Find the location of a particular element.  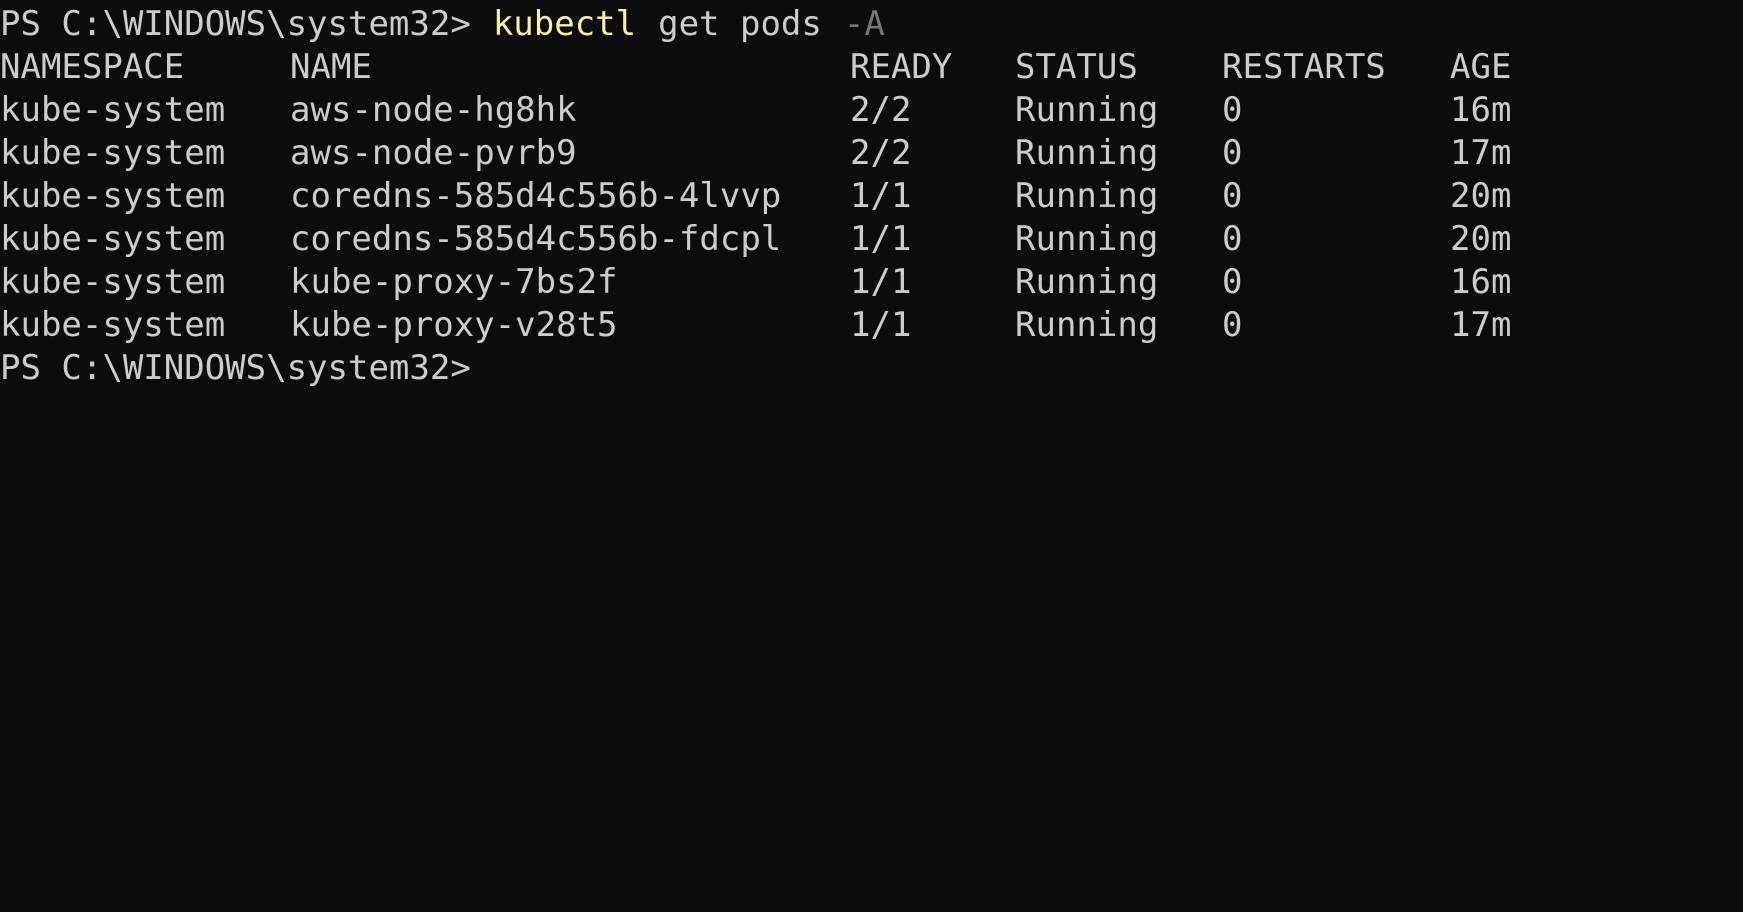

header-namespace: NAMESPACE is located at coordinates (92, 67).